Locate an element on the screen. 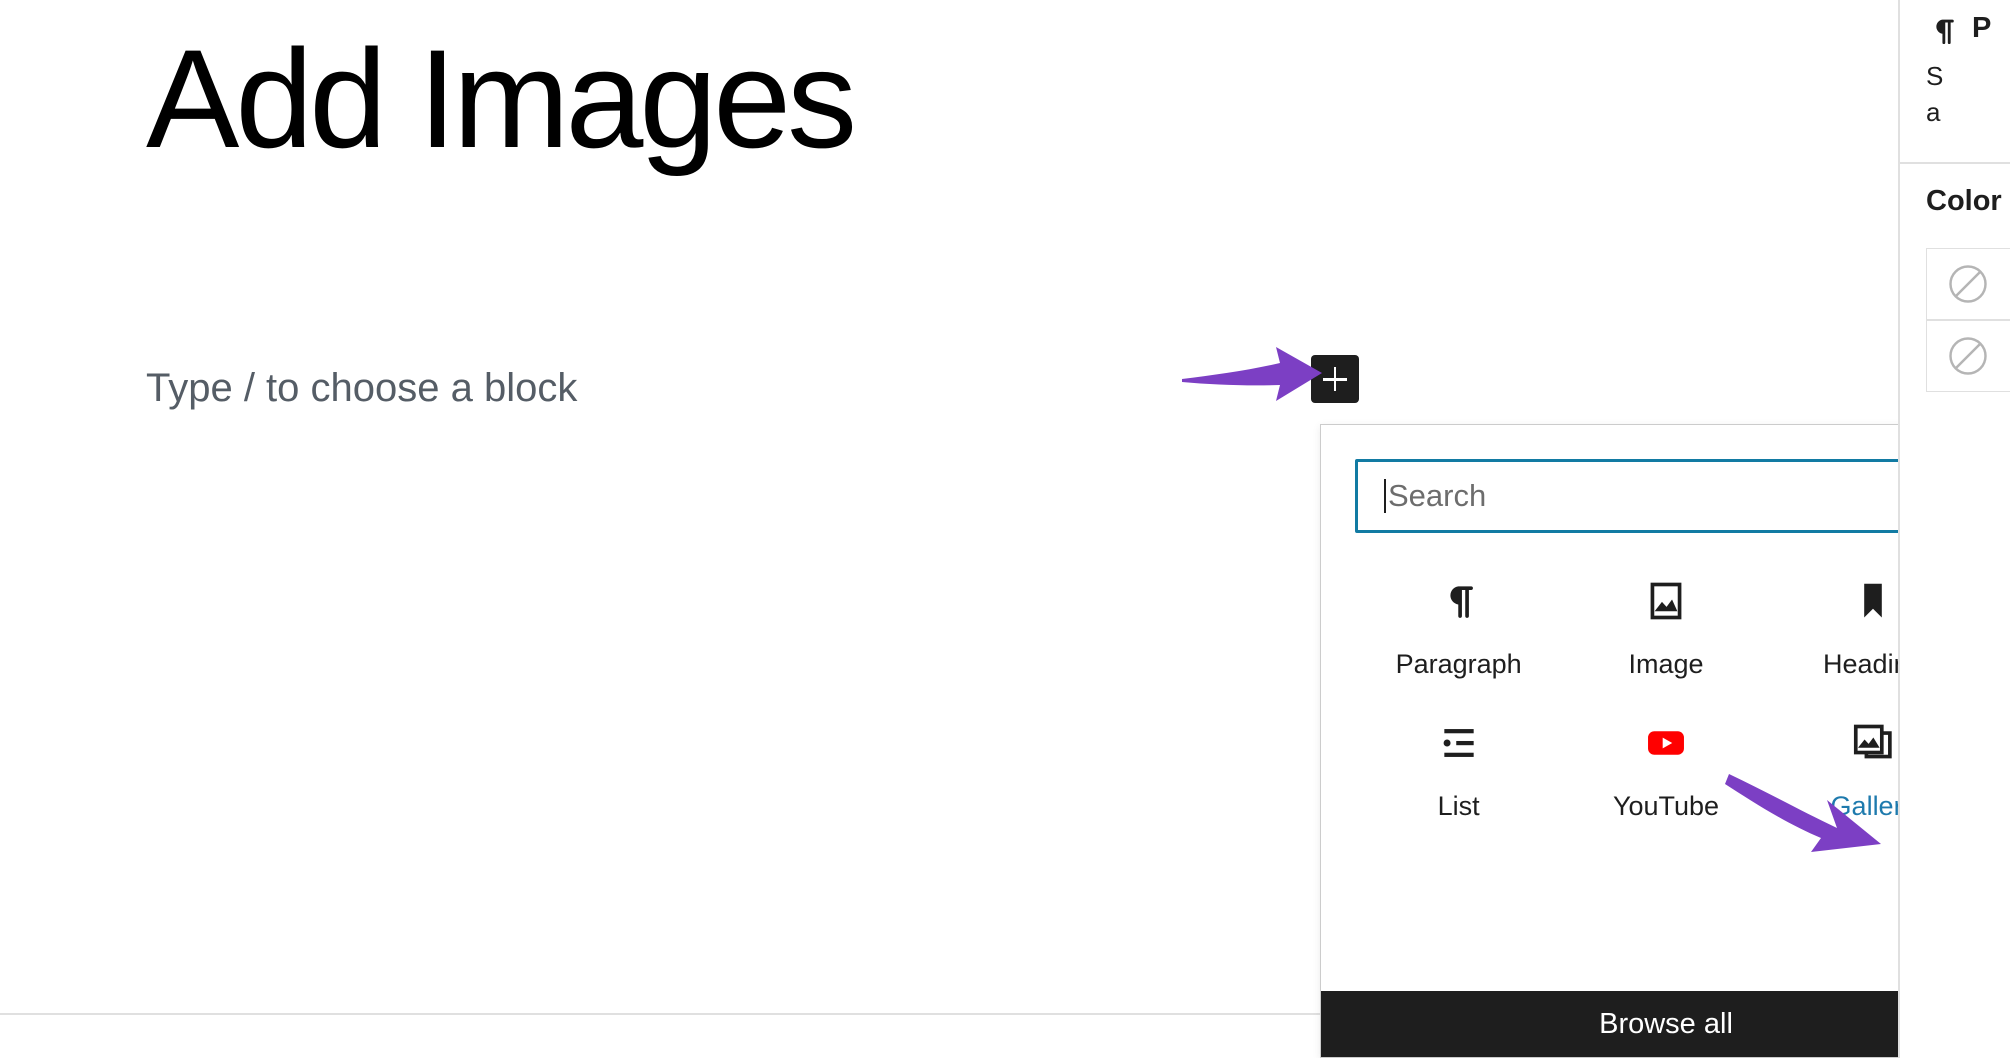 Image resolution: width=2010 pixels, height=1058 pixels. search-input is located at coordinates (1666, 496).